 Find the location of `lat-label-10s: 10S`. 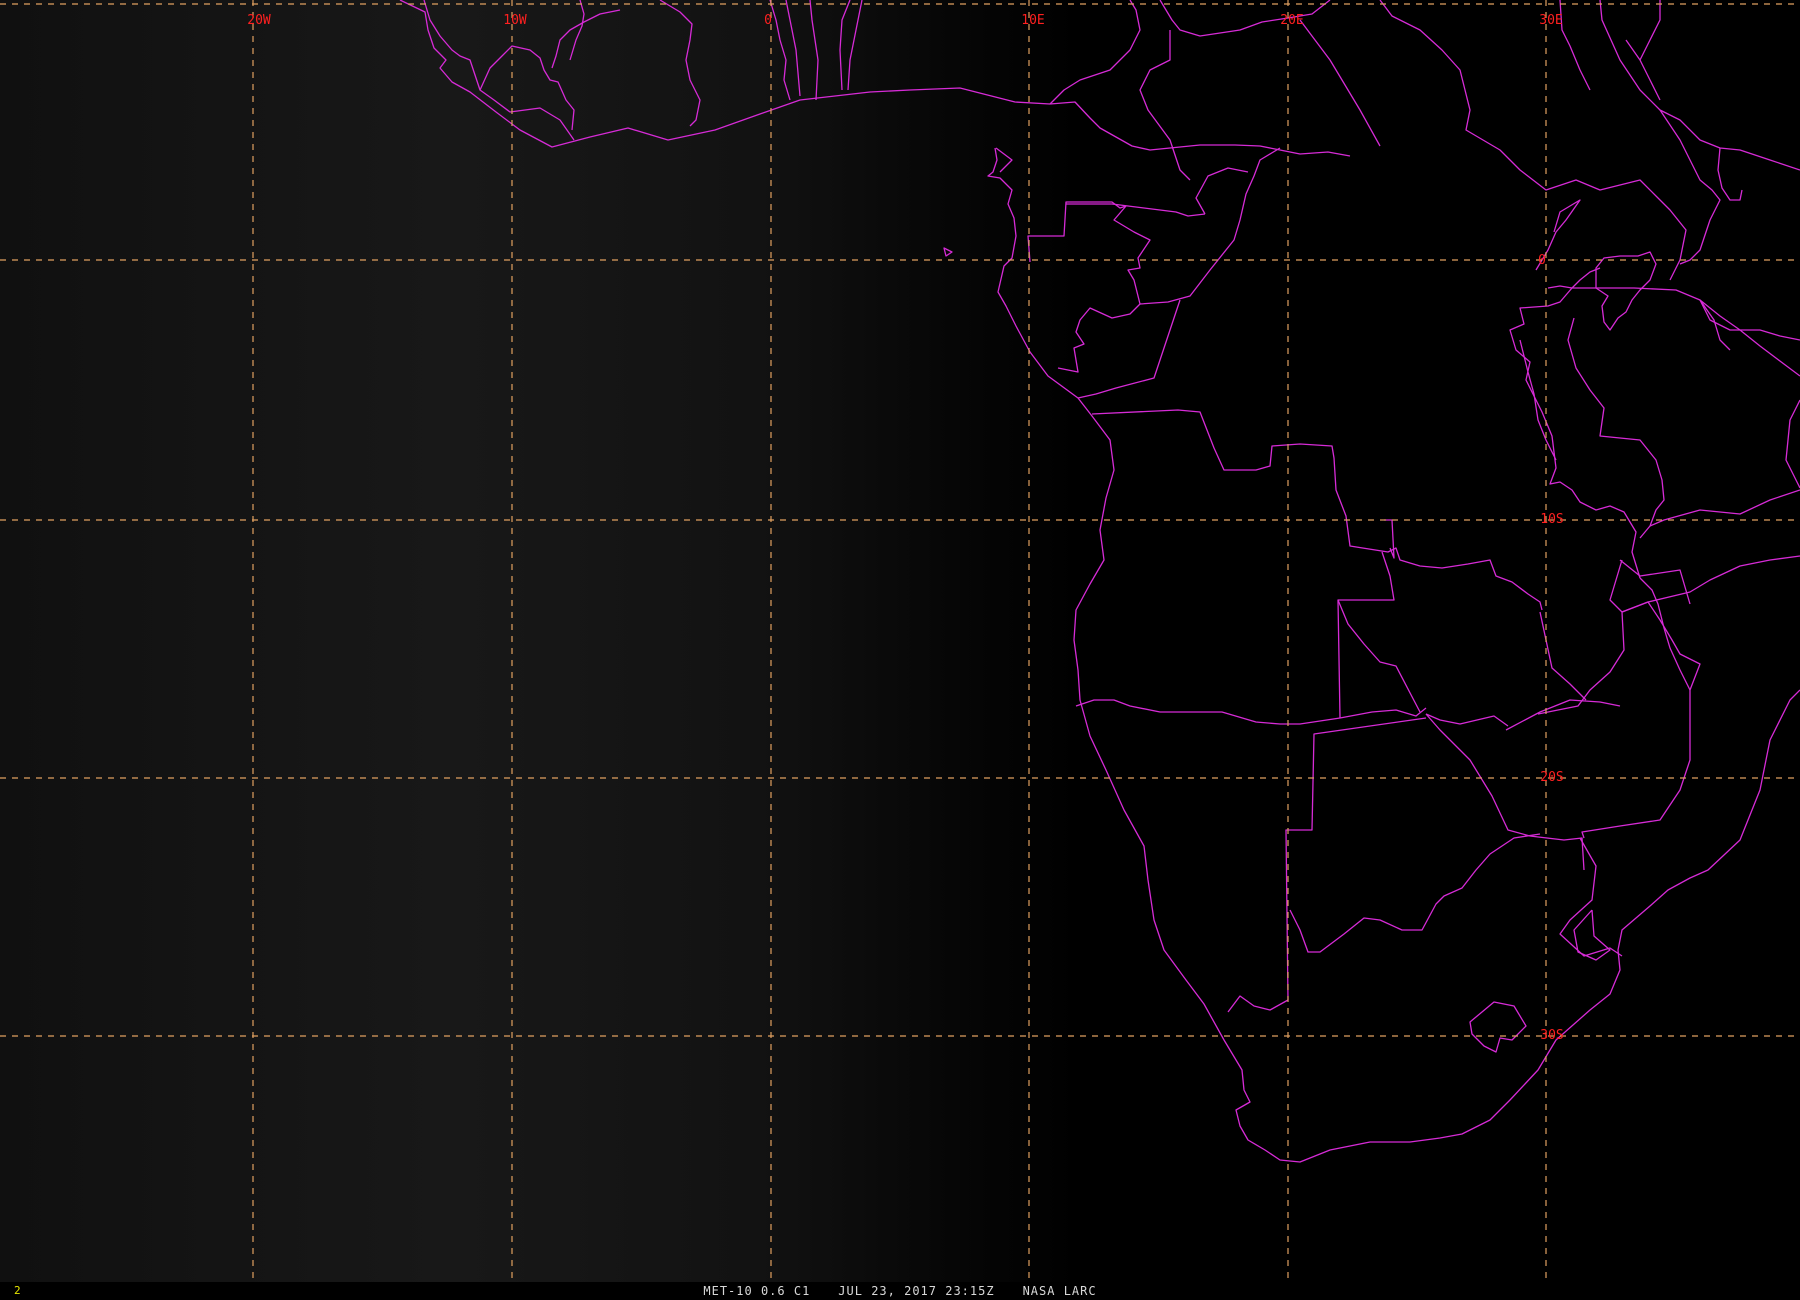

lat-label-10s: 10S is located at coordinates (1551, 519).